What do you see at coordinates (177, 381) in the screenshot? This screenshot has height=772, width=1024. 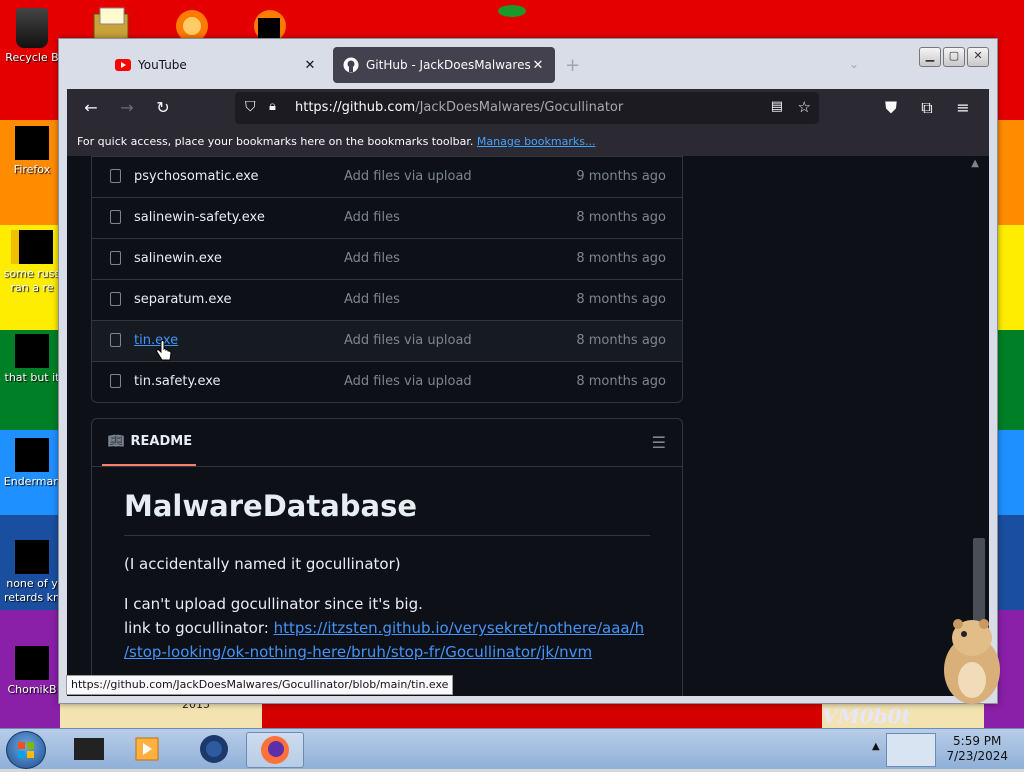 I see `file-name-link: tin.safety.exe` at bounding box center [177, 381].